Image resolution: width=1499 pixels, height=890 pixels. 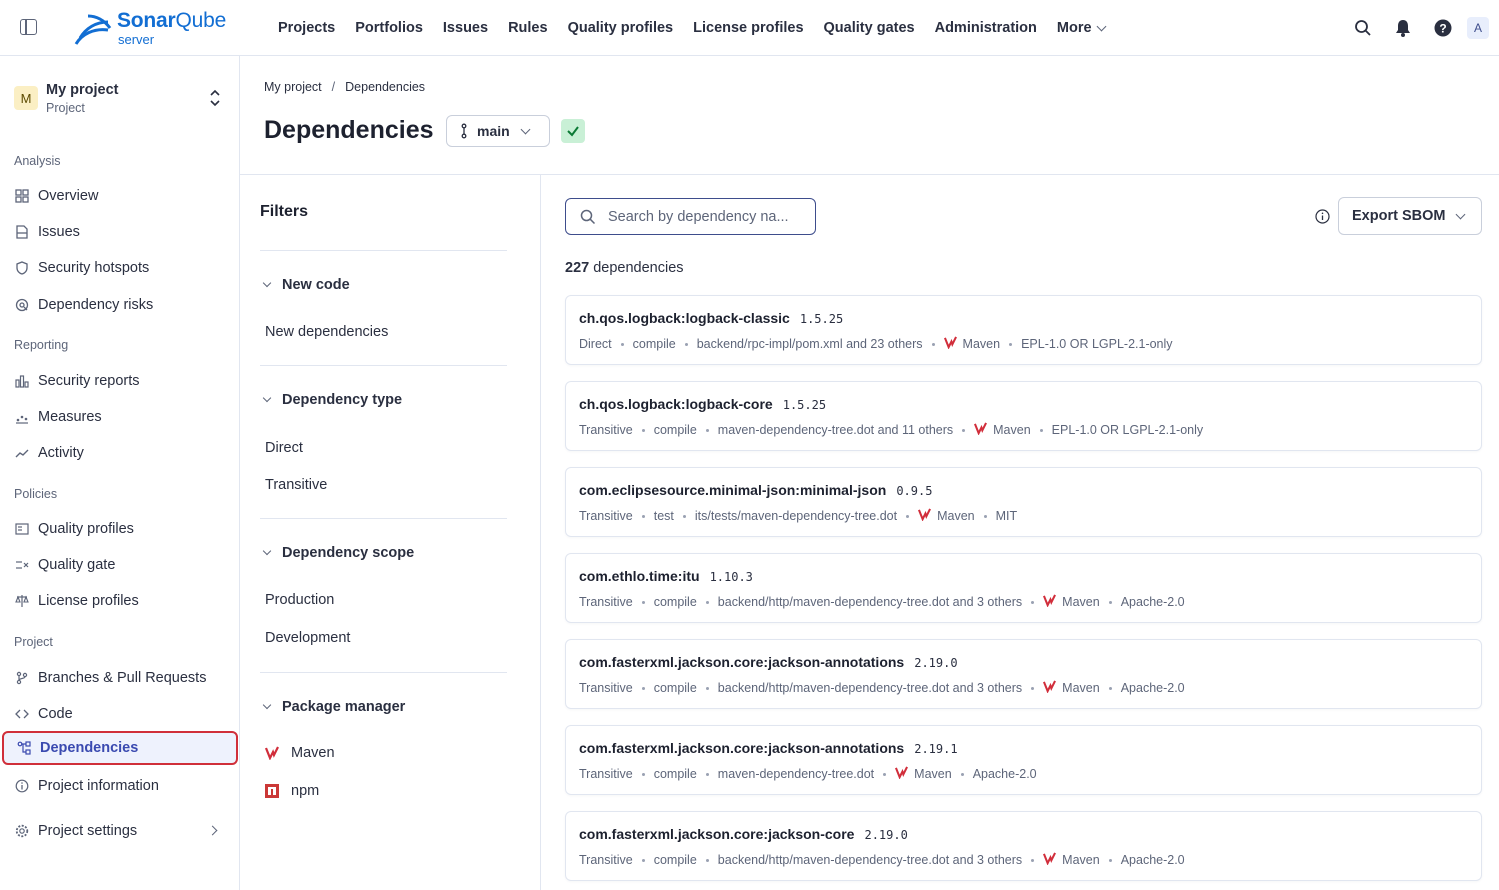 What do you see at coordinates (703, 216) in the screenshot?
I see `search-input` at bounding box center [703, 216].